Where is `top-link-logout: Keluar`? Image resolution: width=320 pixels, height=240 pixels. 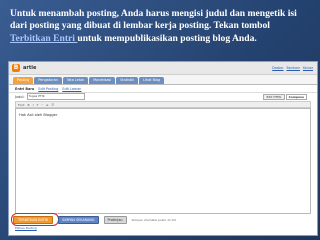
top-link-logout: Keluar is located at coordinates (308, 68).